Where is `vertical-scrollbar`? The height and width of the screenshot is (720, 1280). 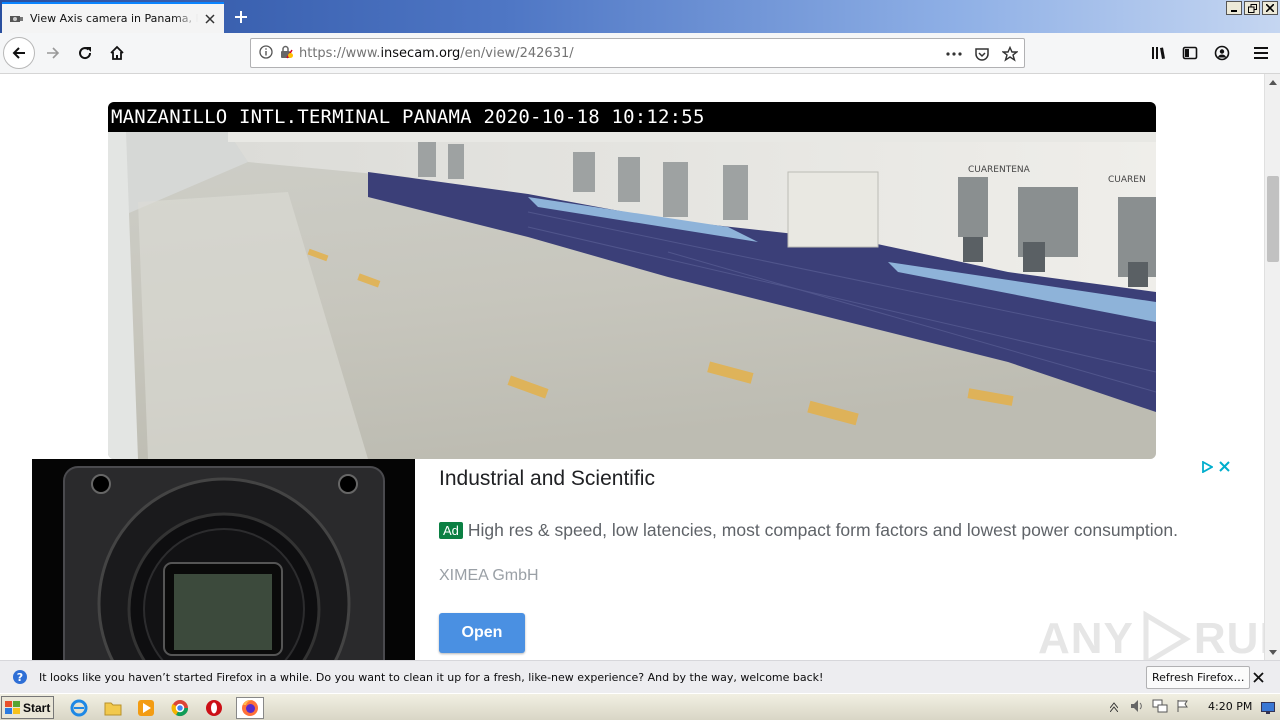 vertical-scrollbar is located at coordinates (1272, 367).